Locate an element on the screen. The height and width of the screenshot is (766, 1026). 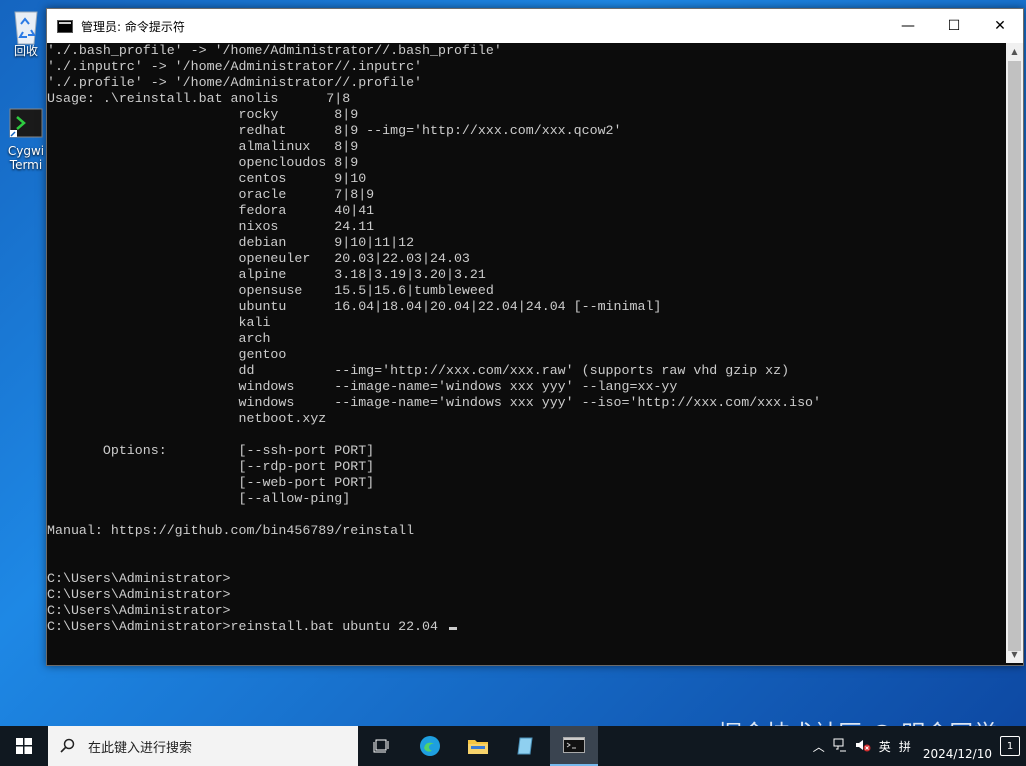
notebook-app-icon is located at coordinates (525, 746).